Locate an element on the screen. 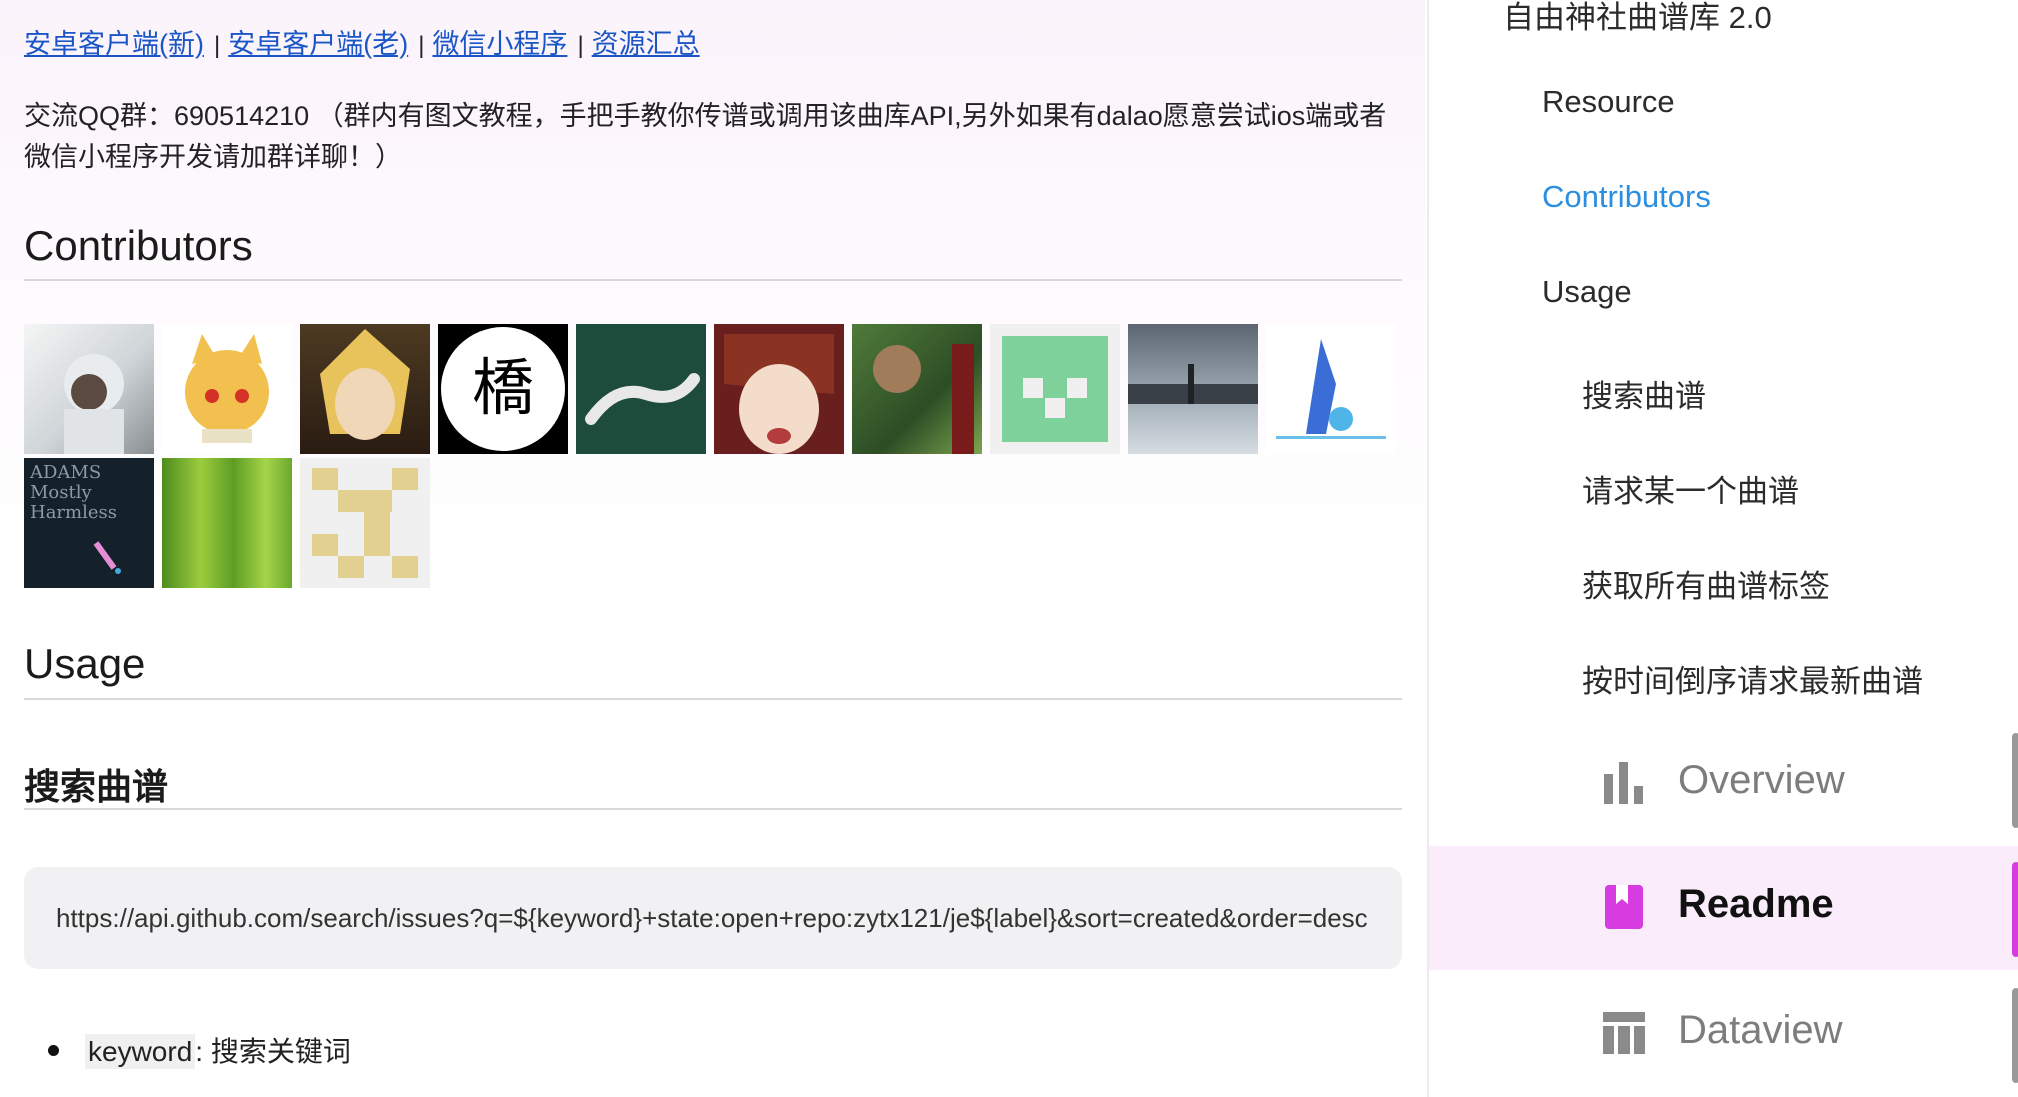 The image size is (2018, 1097). svg-text: Mostly is located at coordinates (61, 492).